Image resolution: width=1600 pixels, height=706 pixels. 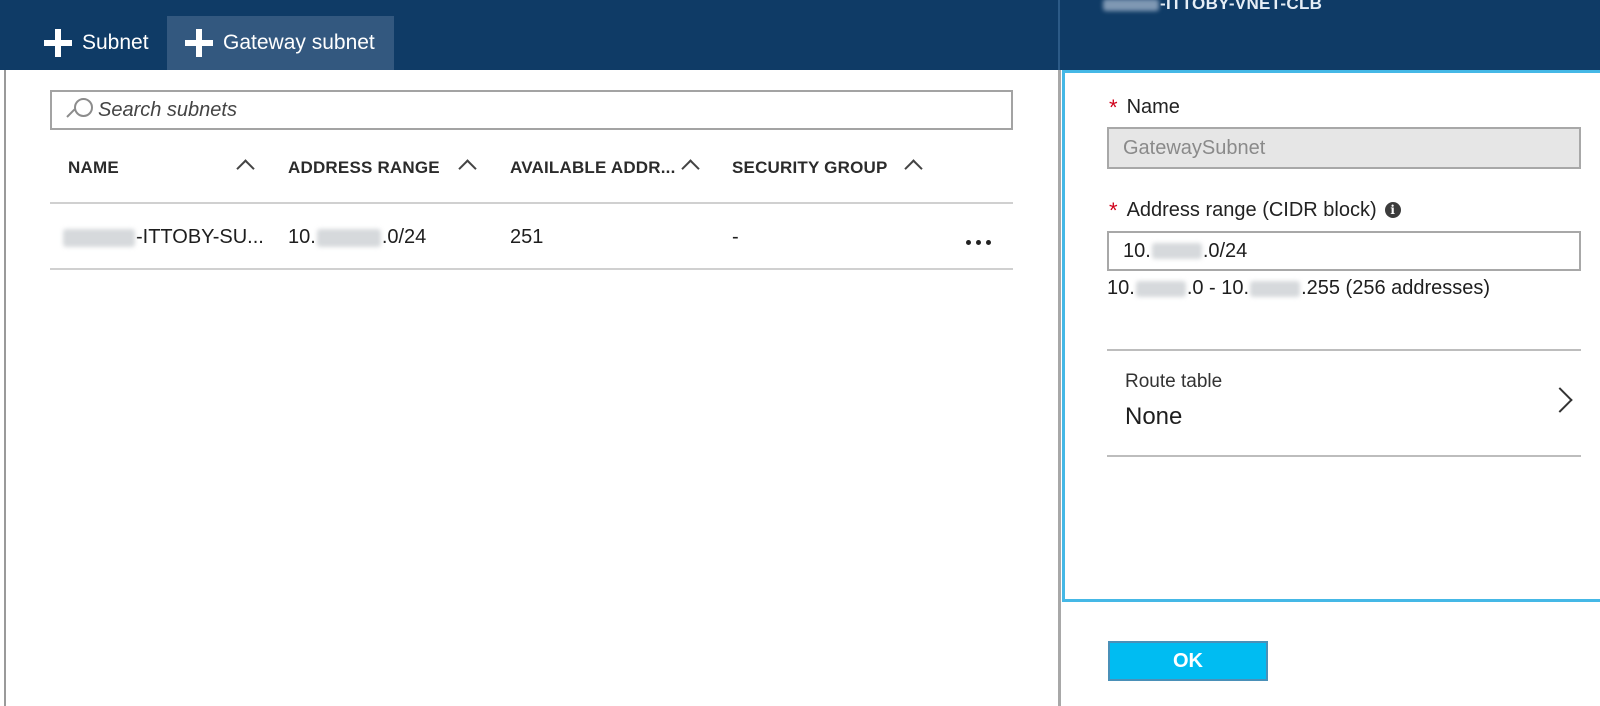 I want to click on address-prefix: 10., so click(x=302, y=237).